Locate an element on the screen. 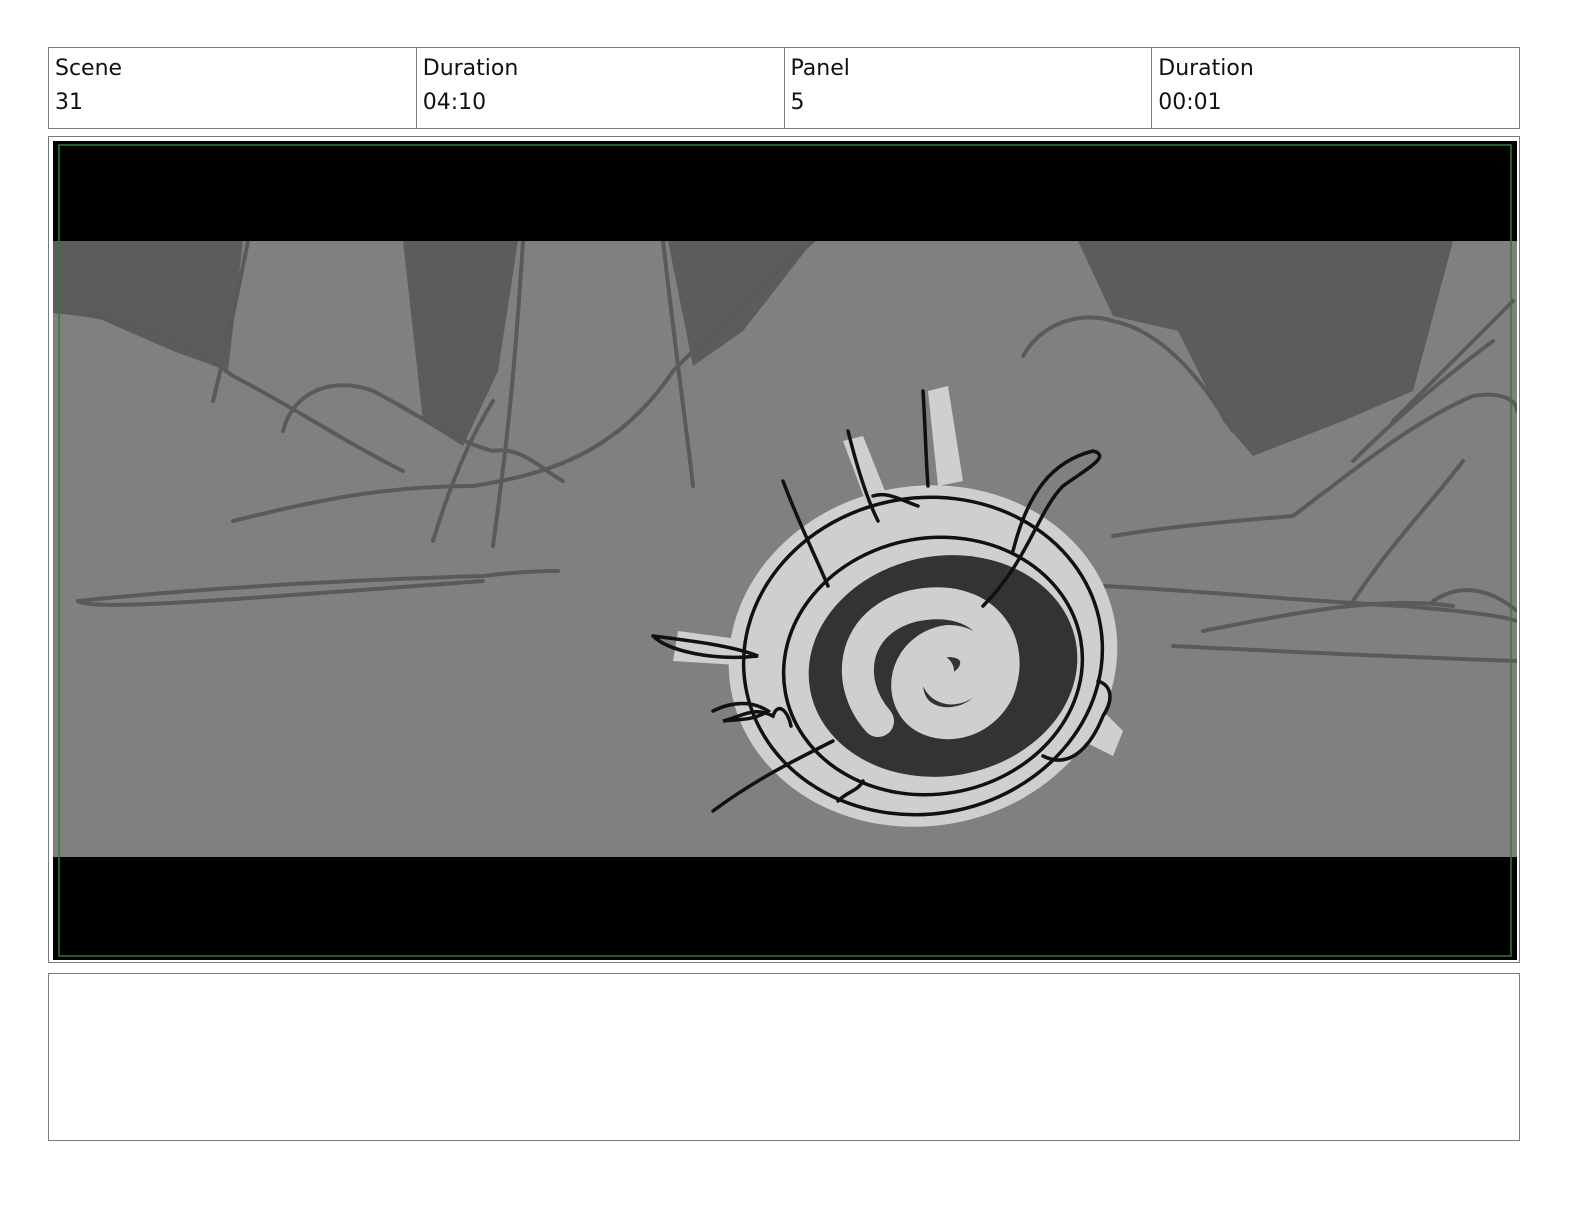 This screenshot has height=1224, width=1584. scene-cell: Scene 31 is located at coordinates (233, 88).